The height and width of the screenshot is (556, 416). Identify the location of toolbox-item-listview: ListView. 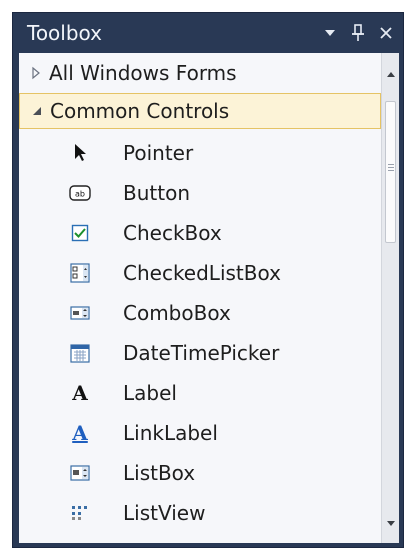
(200, 513).